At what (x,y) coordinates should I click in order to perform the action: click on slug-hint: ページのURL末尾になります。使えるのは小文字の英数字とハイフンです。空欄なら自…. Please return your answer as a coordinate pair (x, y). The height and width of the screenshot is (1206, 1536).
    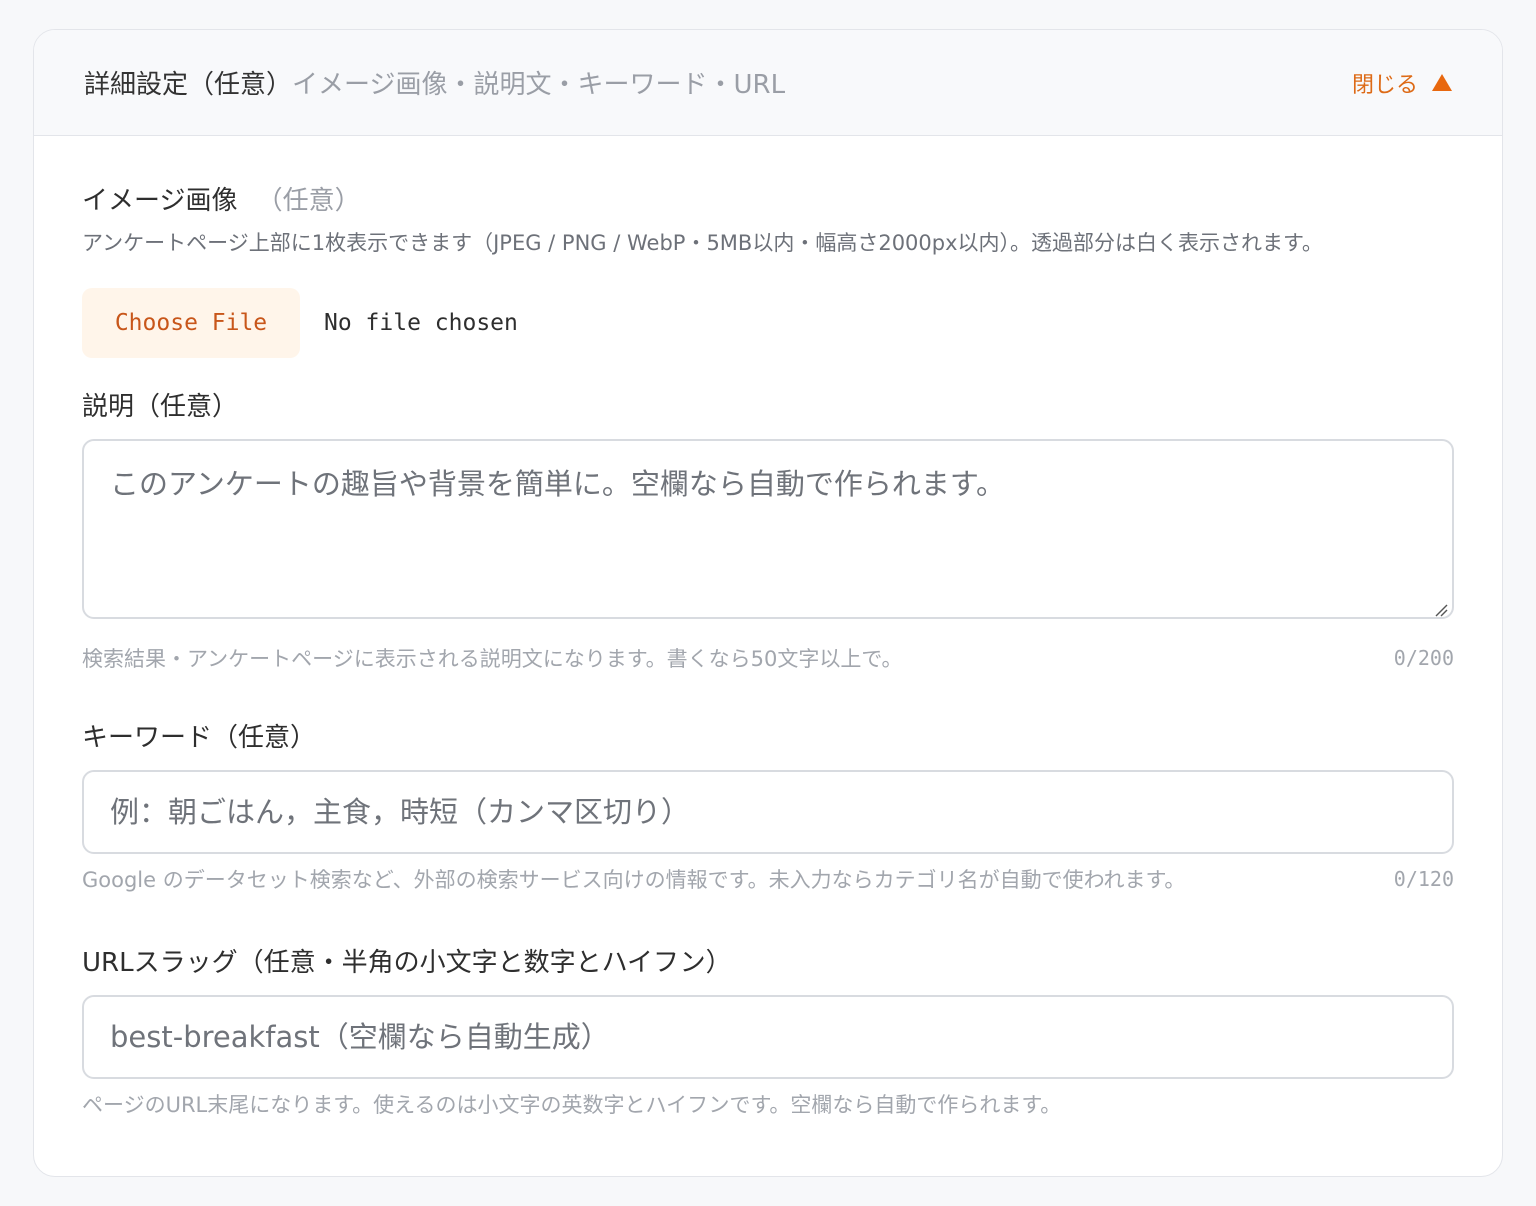
    Looking at the image, I should click on (572, 1105).